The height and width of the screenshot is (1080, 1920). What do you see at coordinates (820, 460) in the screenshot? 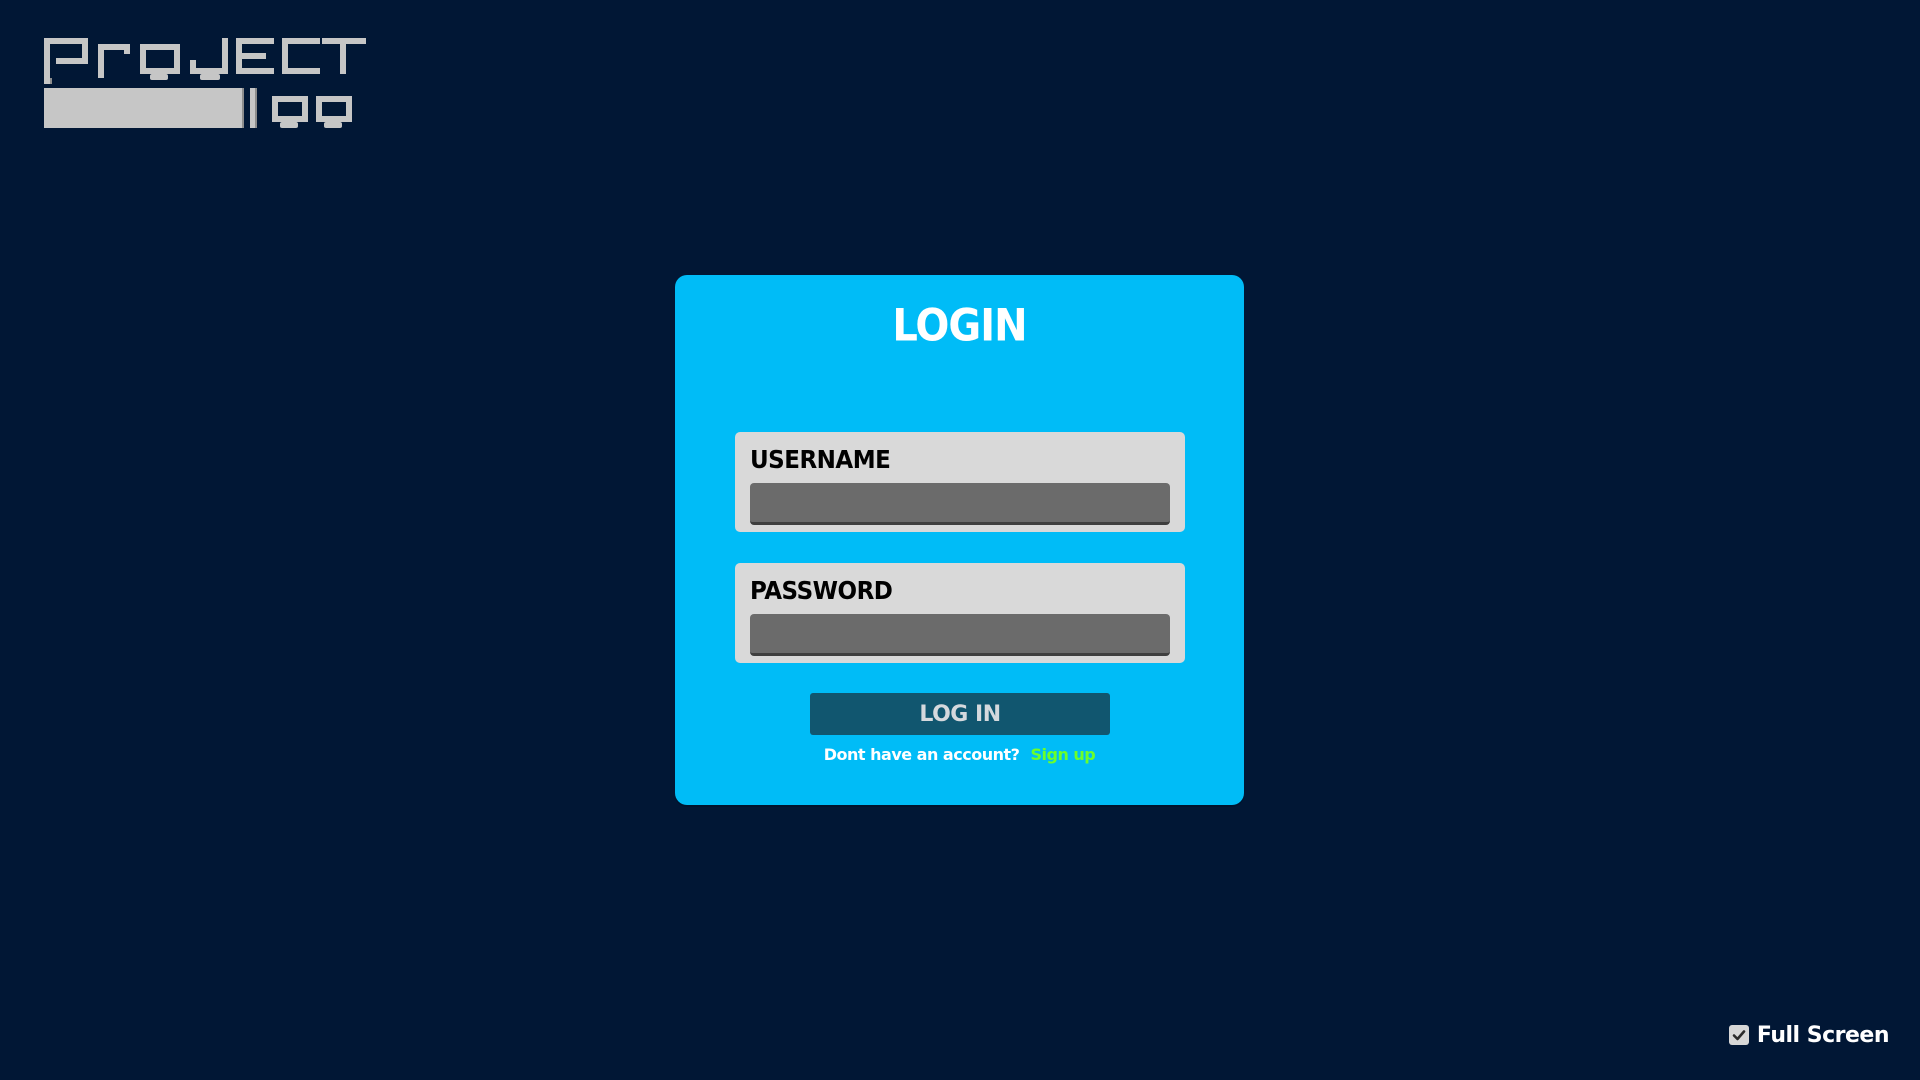
I see `username-label: USERNAME` at bounding box center [820, 460].